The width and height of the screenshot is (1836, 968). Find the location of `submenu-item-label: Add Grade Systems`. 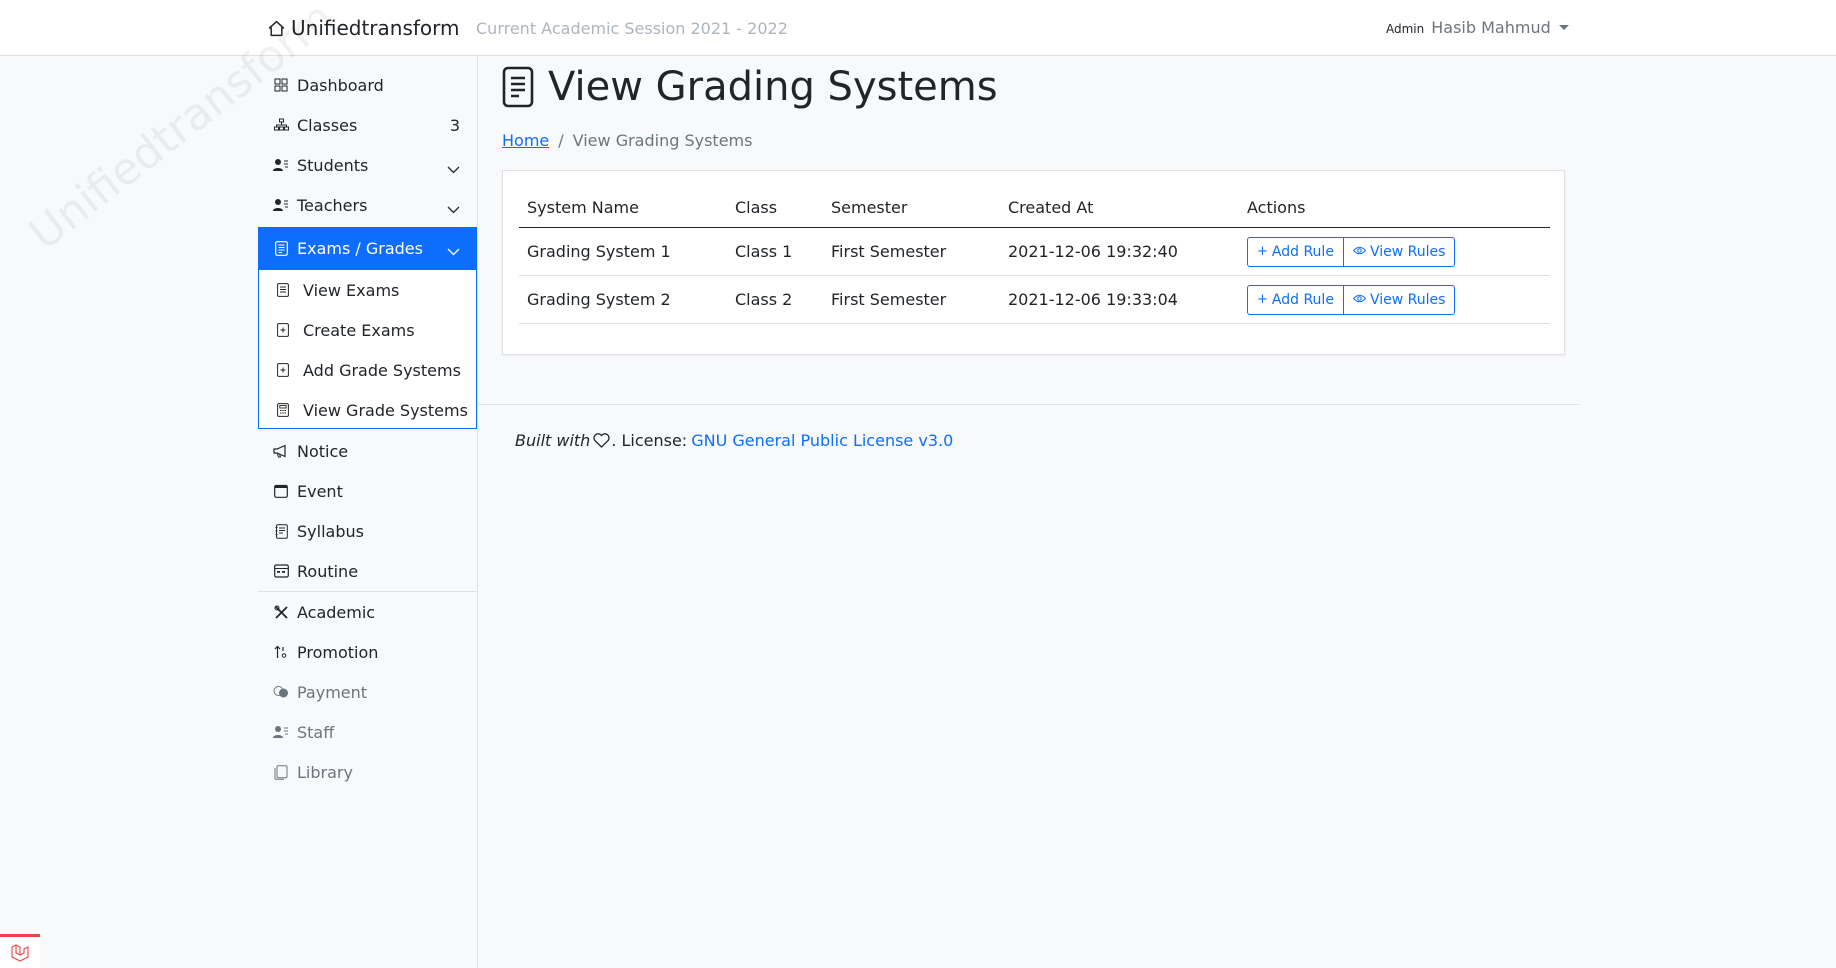

submenu-item-label: Add Grade Systems is located at coordinates (382, 370).